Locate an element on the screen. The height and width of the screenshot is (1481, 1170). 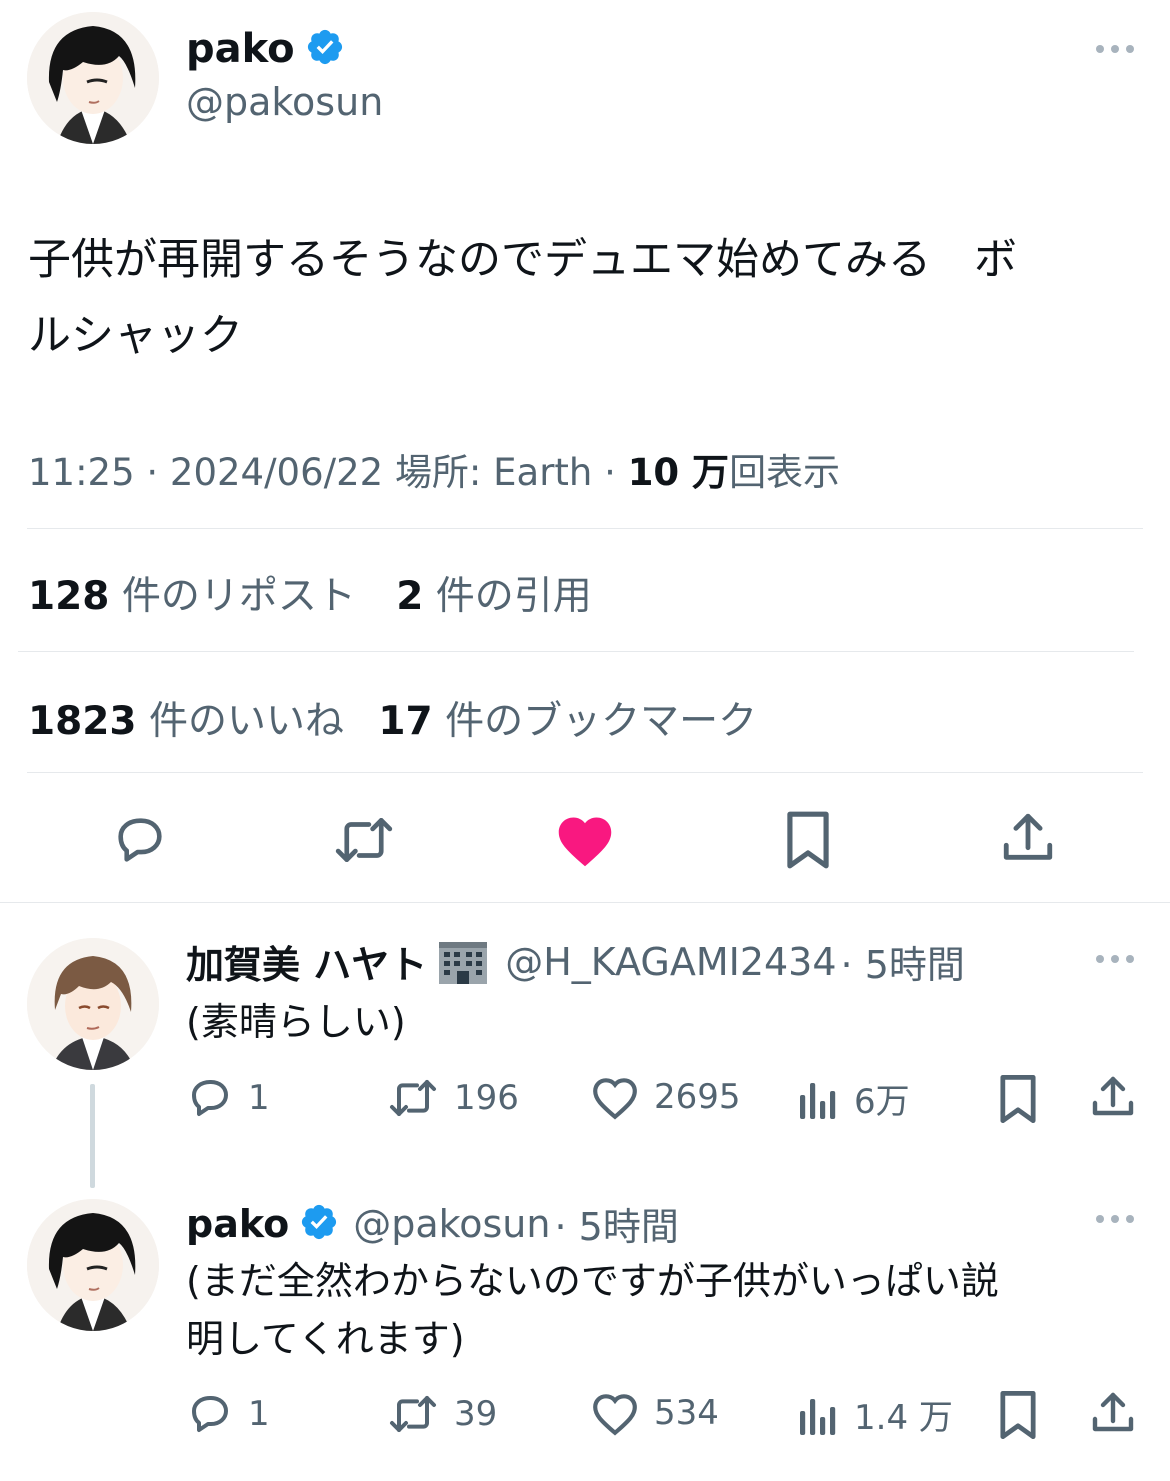
bookmarks-label: 件のブックマーク is located at coordinates (601, 721).